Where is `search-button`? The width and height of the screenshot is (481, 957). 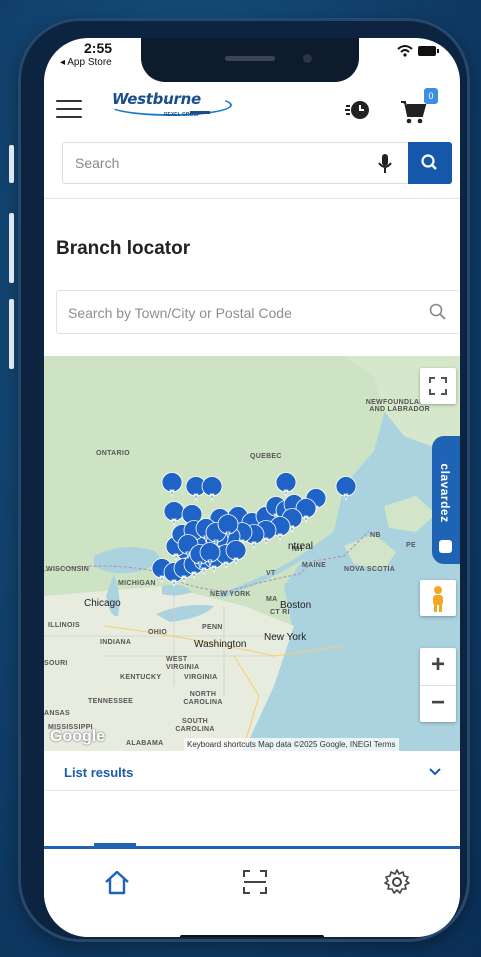 search-button is located at coordinates (430, 163).